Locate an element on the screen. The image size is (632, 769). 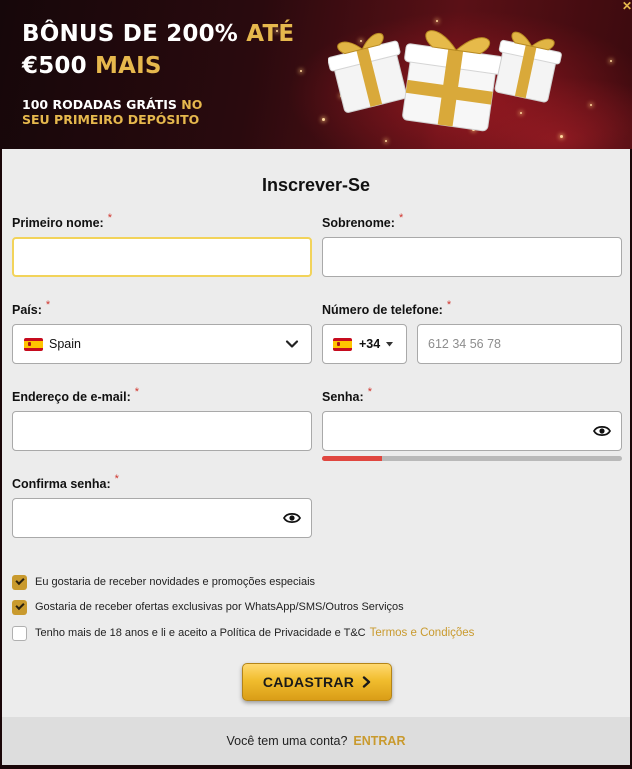
checkbox-unchecked-icon is located at coordinates (19, 633).